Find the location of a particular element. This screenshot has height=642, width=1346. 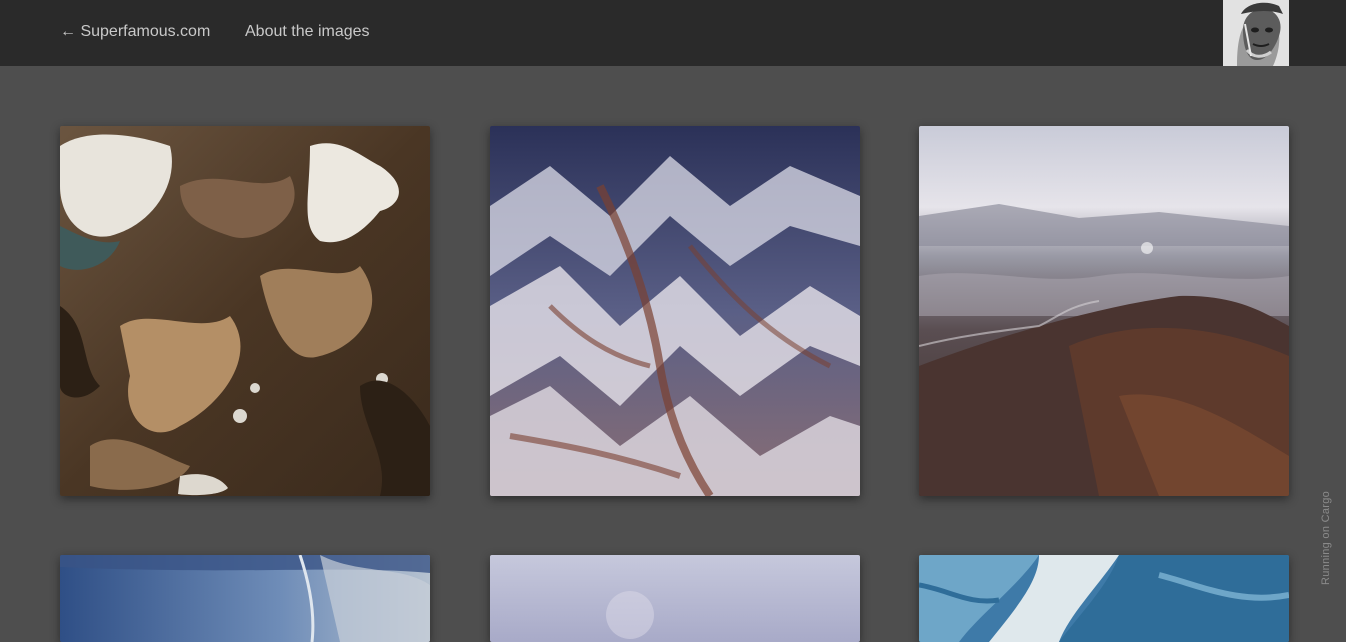

aerial-sky-image is located at coordinates (675, 598).